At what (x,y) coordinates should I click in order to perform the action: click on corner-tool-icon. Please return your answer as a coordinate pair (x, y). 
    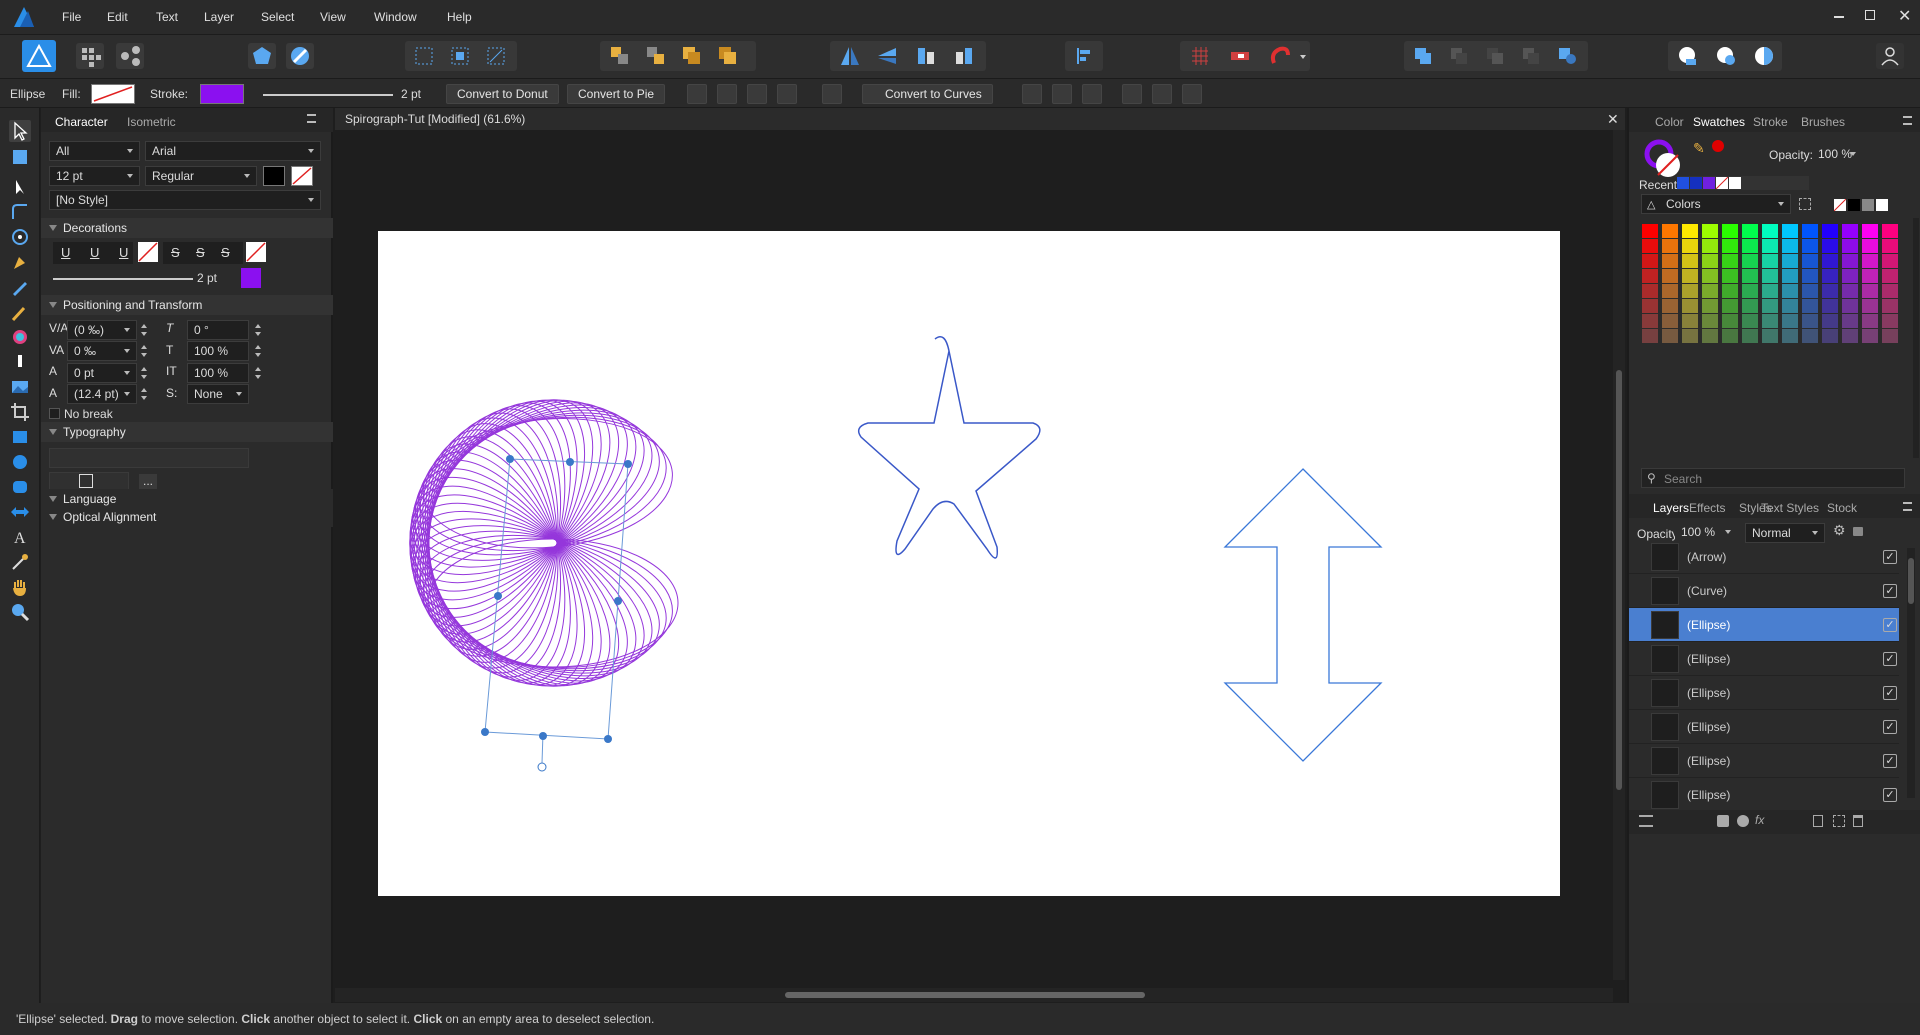
    Looking at the image, I should click on (20, 212).